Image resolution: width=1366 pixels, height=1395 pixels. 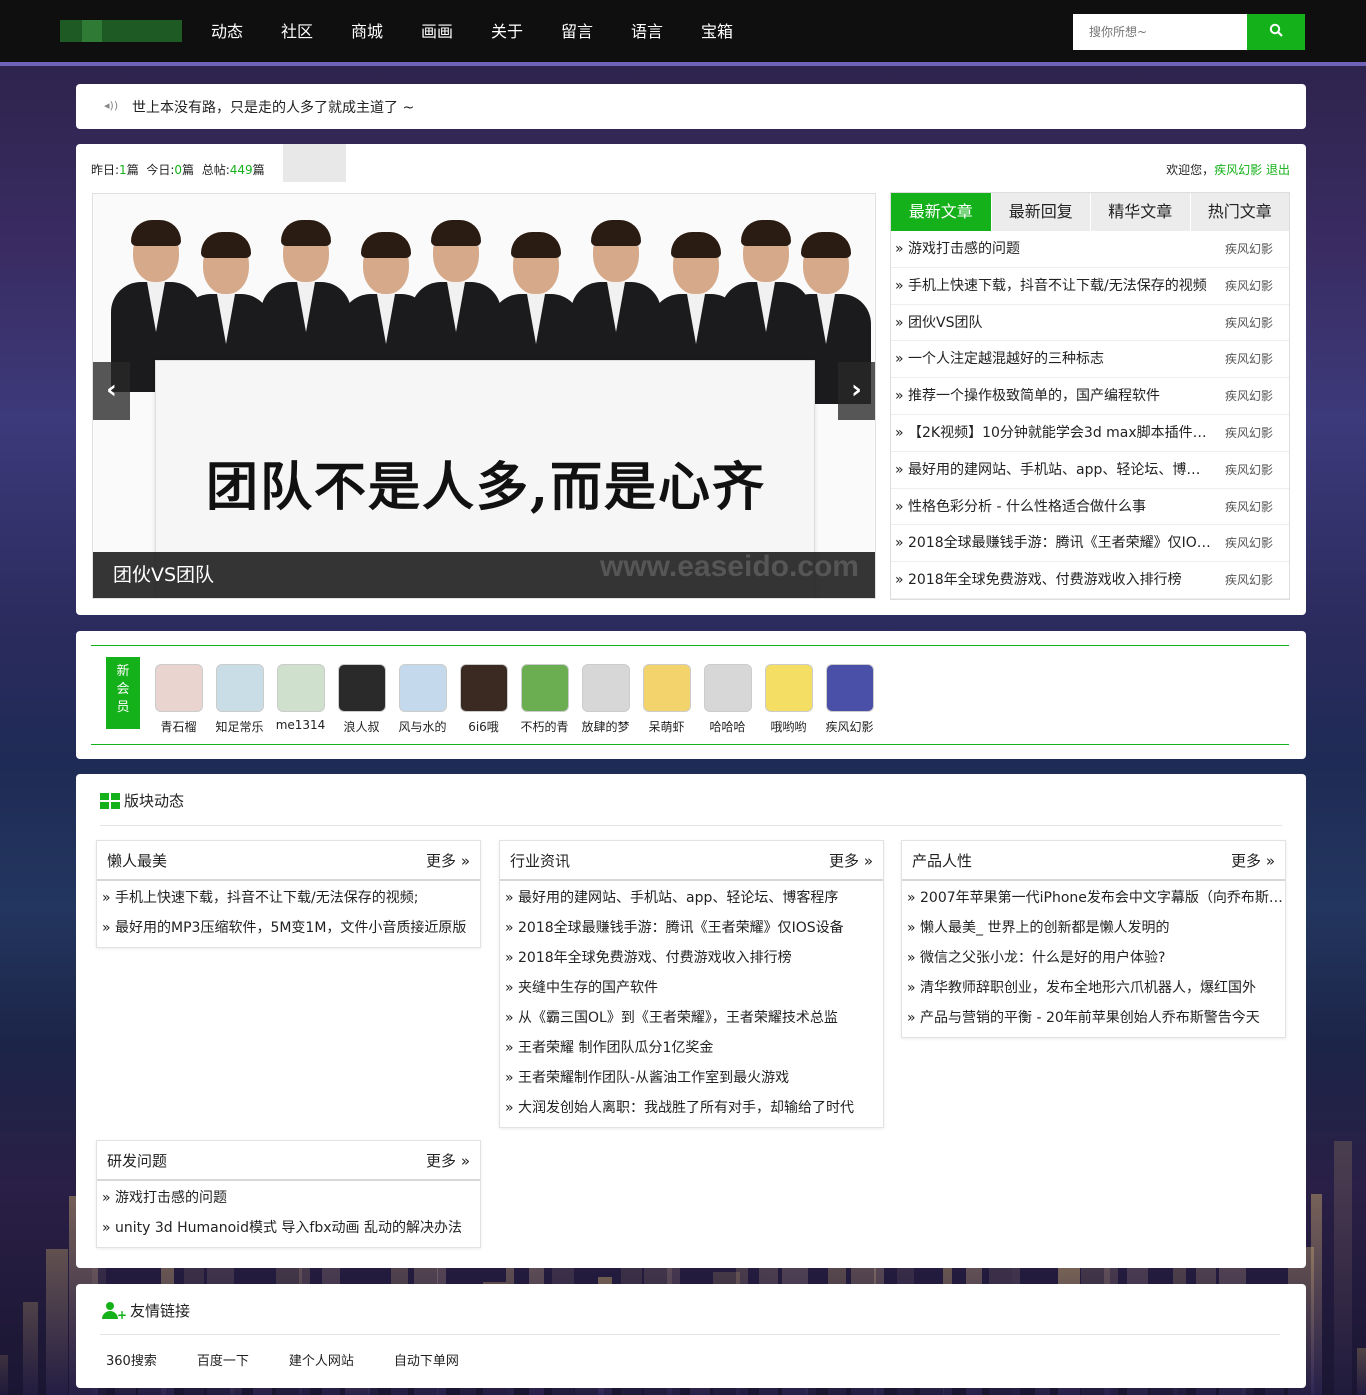 What do you see at coordinates (1093, 928) in the screenshot?
I see `list-item: » 懒人最美_ 世界上的创新都是懒人发明的` at bounding box center [1093, 928].